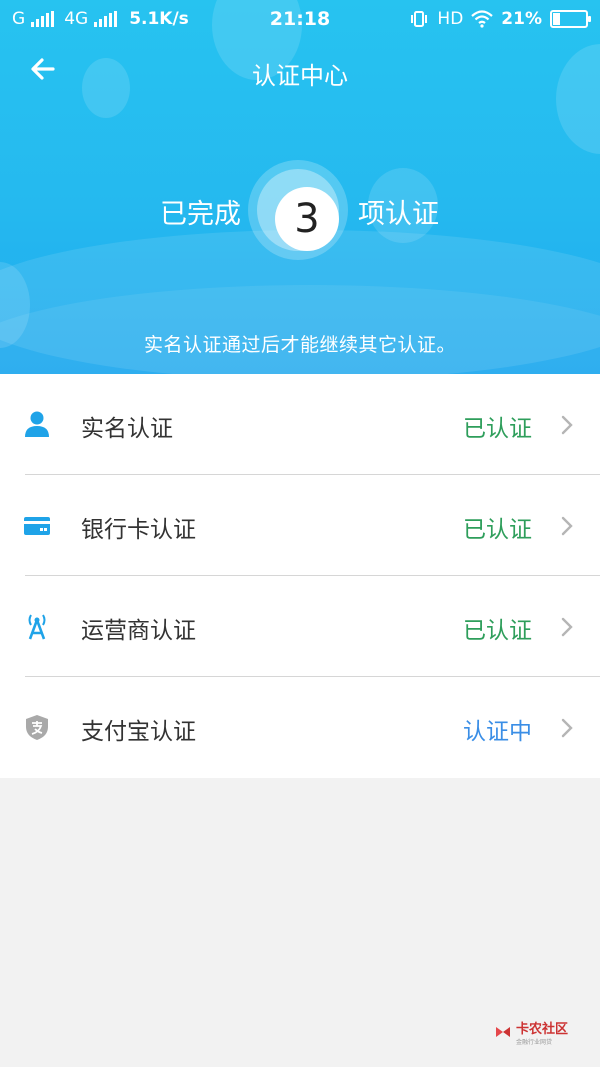 The image size is (600, 1067). Describe the element at coordinates (37, 727) in the screenshot. I see `alipay-shield-icon` at that location.